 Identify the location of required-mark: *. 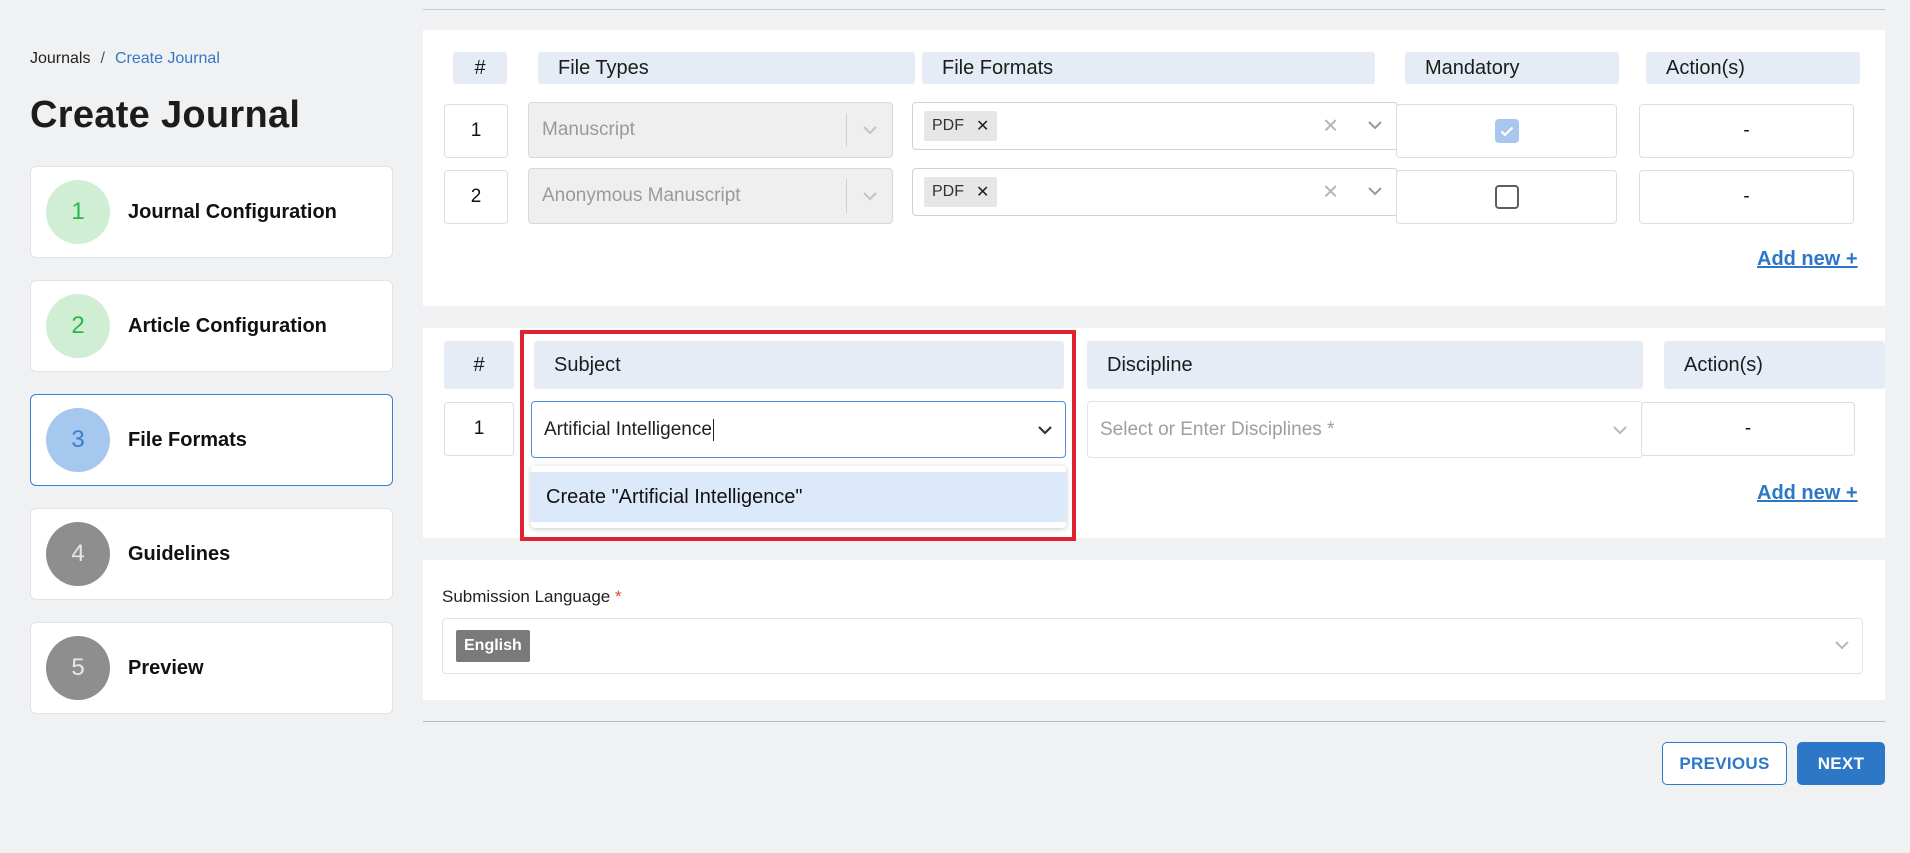
(618, 596).